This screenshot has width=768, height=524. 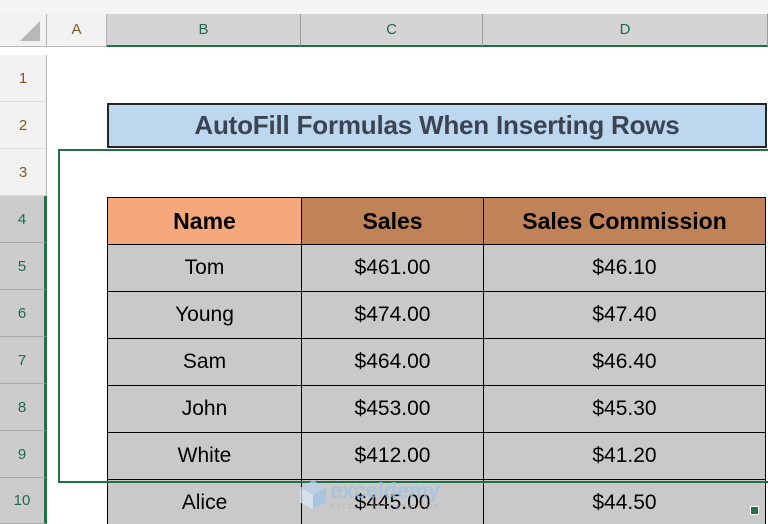 I want to click on column-header-b: B, so click(x=204, y=30).